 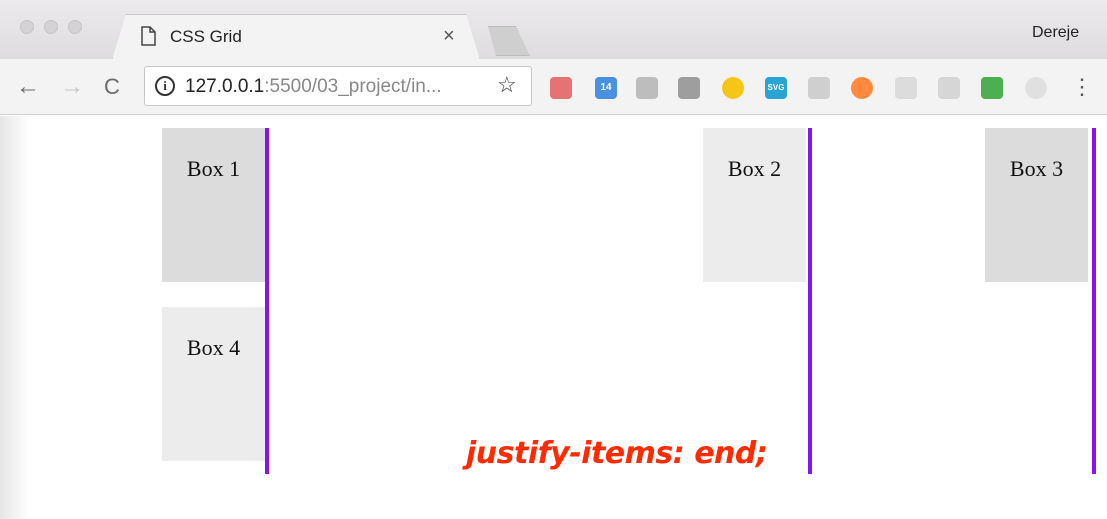 I want to click on forward-button: →, so click(x=72, y=87).